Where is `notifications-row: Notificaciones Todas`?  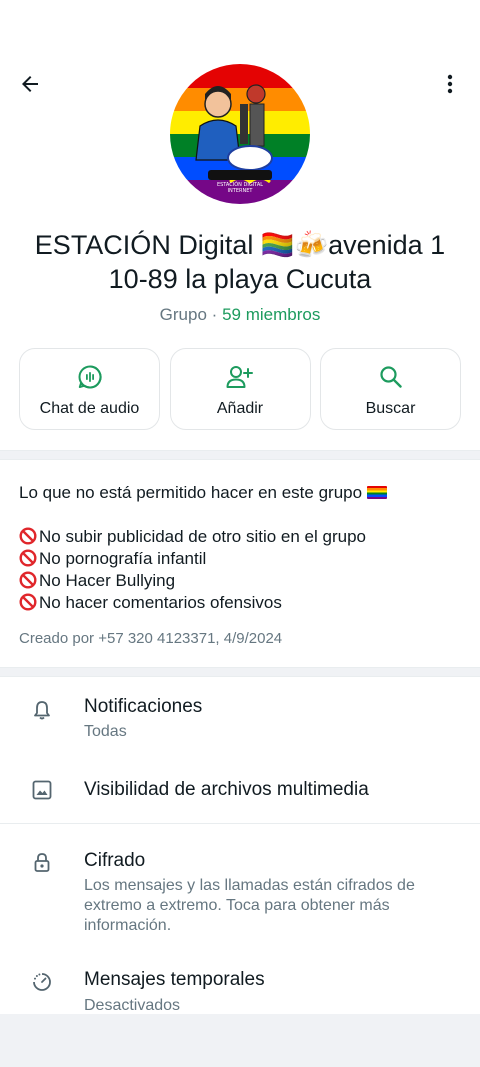 notifications-row: Notificaciones Todas is located at coordinates (240, 717).